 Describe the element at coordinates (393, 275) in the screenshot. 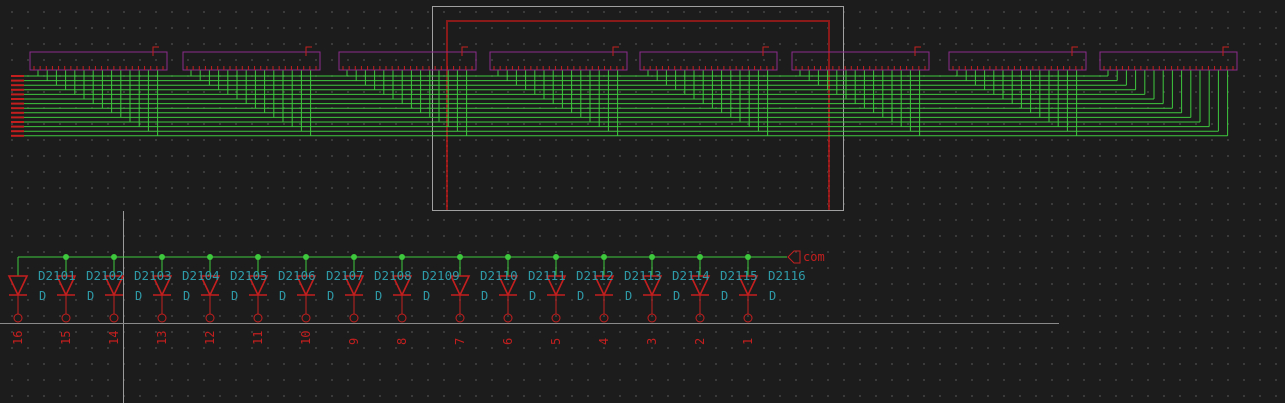

I see `diode-reference: D2108` at that location.